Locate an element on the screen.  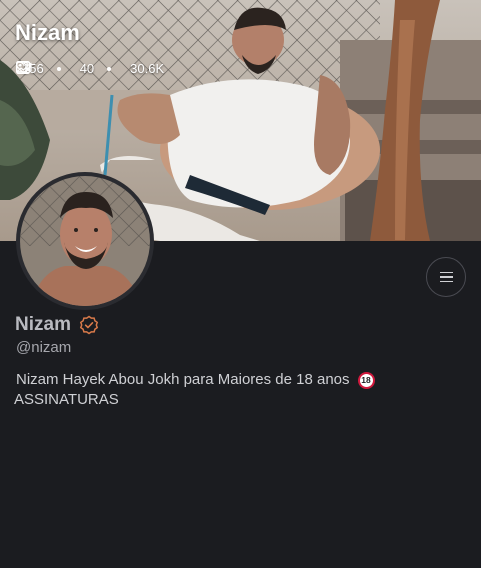
likes-stat: 30.6K is located at coordinates (90, 68).